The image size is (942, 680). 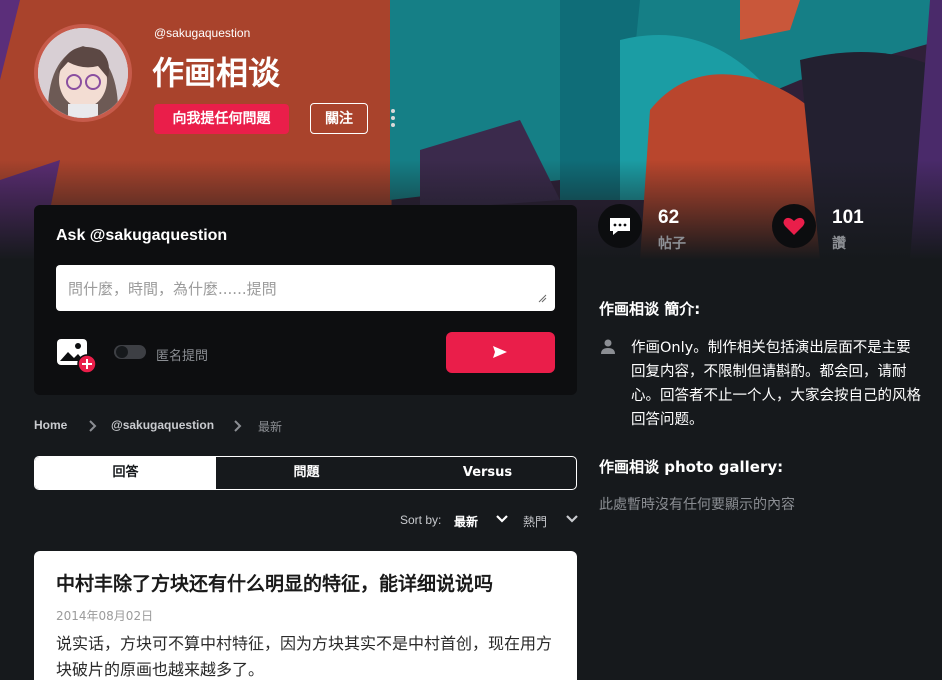 I want to click on gallery-empty-text: 此處暫時沒有任何要顯示的內容, so click(x=697, y=505).